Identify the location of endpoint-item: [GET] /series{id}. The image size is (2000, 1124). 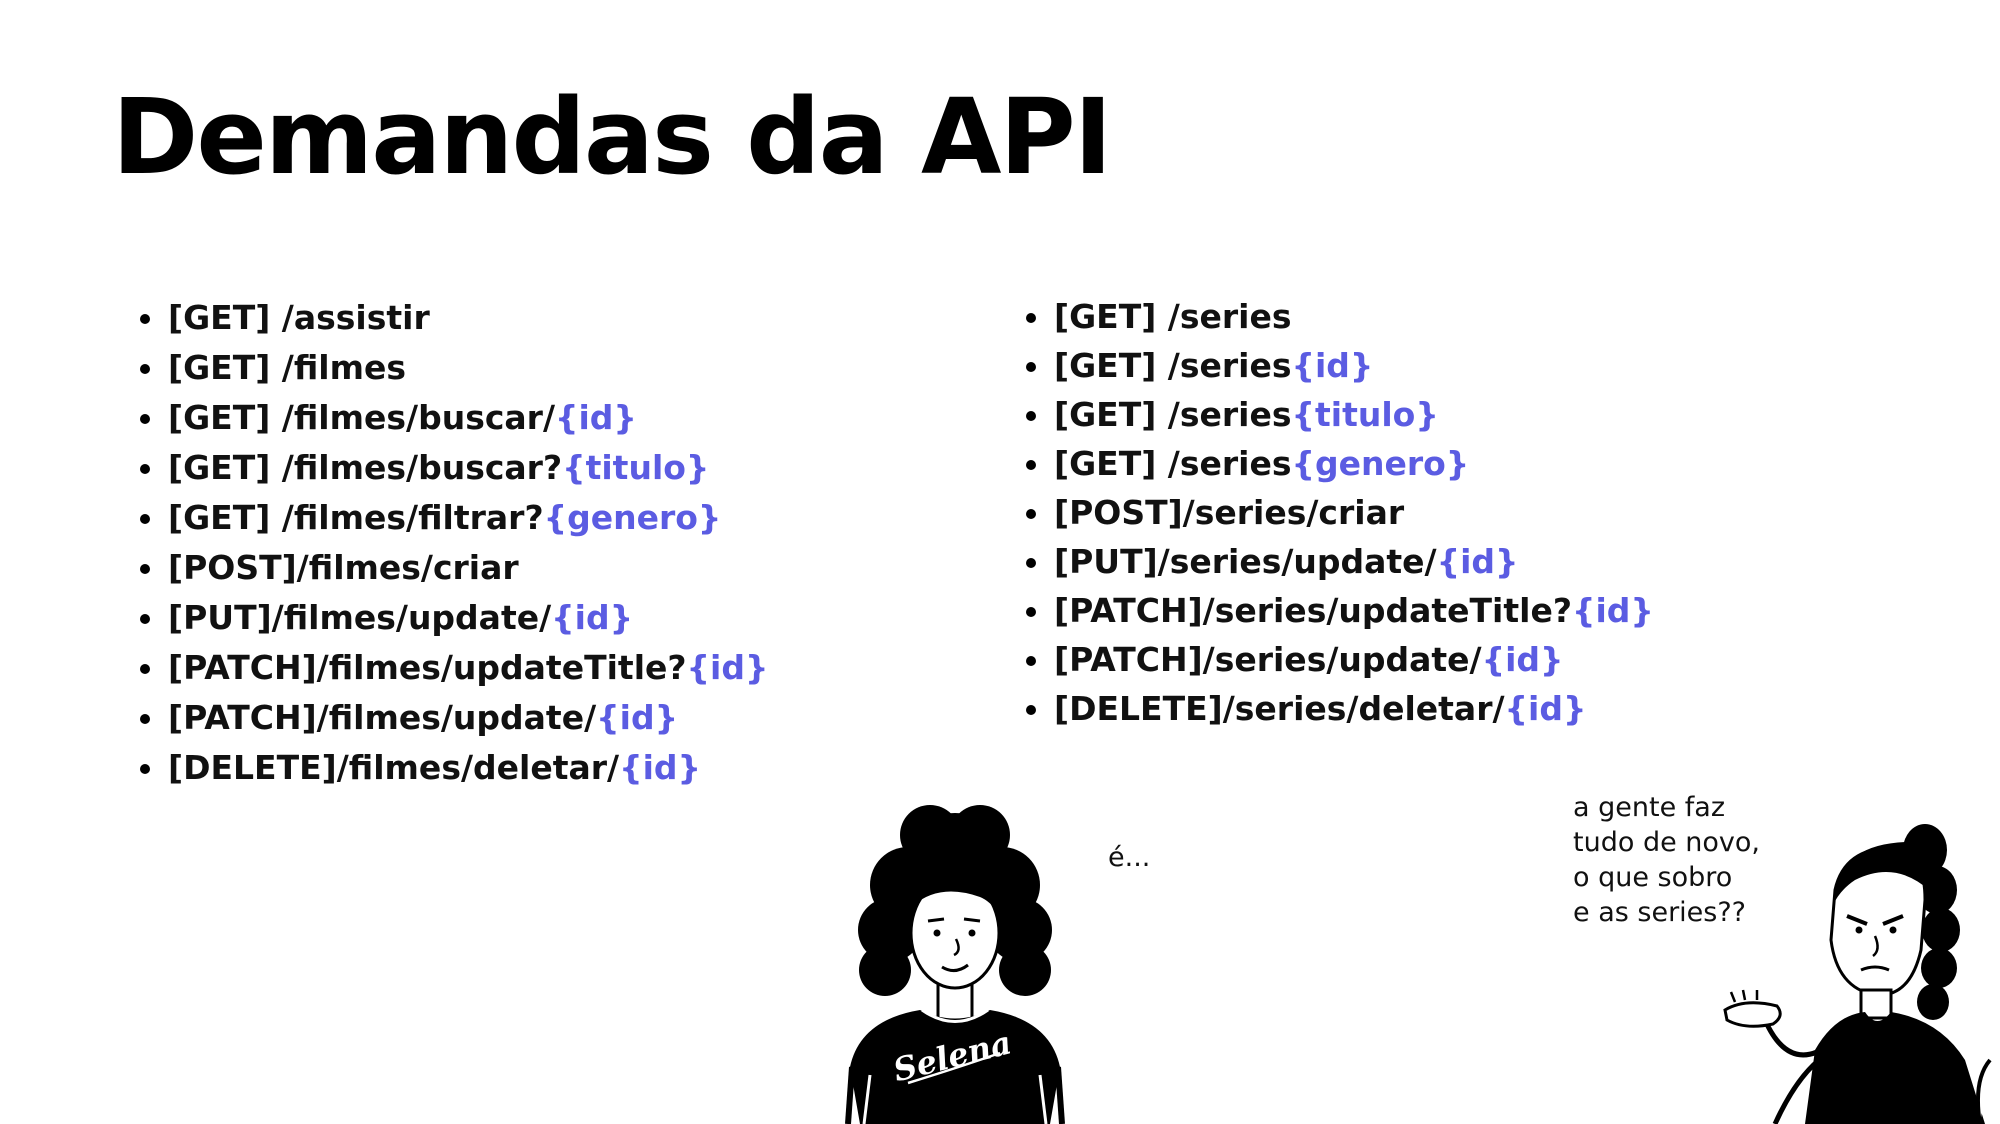
(1340, 365).